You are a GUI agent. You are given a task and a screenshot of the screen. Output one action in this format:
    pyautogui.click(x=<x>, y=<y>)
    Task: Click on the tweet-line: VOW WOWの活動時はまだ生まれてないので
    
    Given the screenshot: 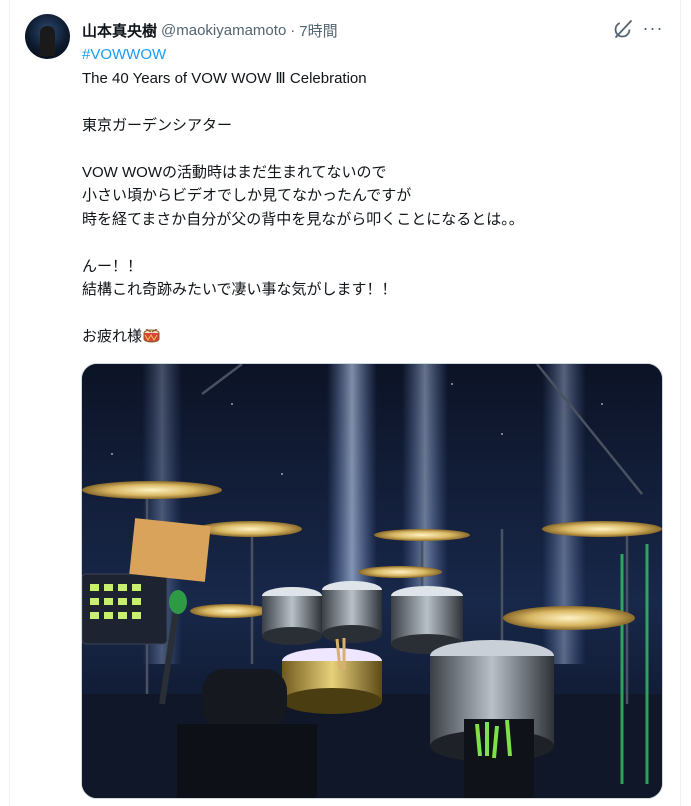 What is the action you would take?
    pyautogui.click(x=234, y=172)
    